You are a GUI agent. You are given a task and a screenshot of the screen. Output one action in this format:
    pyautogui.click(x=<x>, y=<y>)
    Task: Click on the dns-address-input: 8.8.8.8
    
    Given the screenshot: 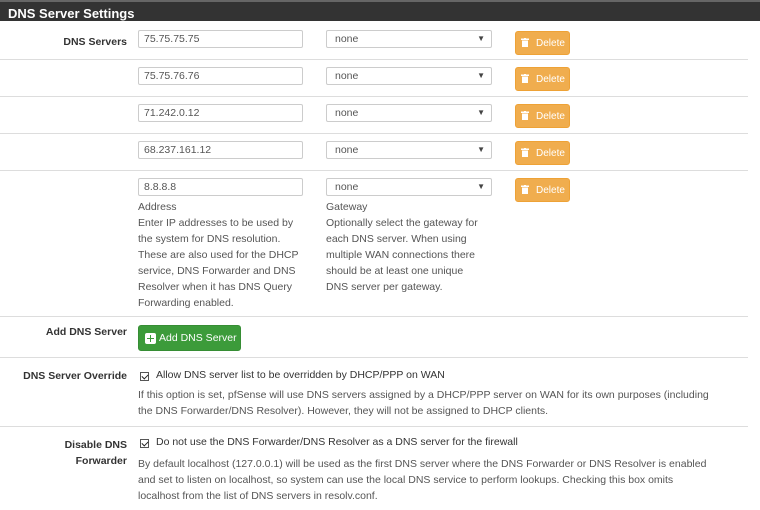 What is the action you would take?
    pyautogui.click(x=220, y=187)
    